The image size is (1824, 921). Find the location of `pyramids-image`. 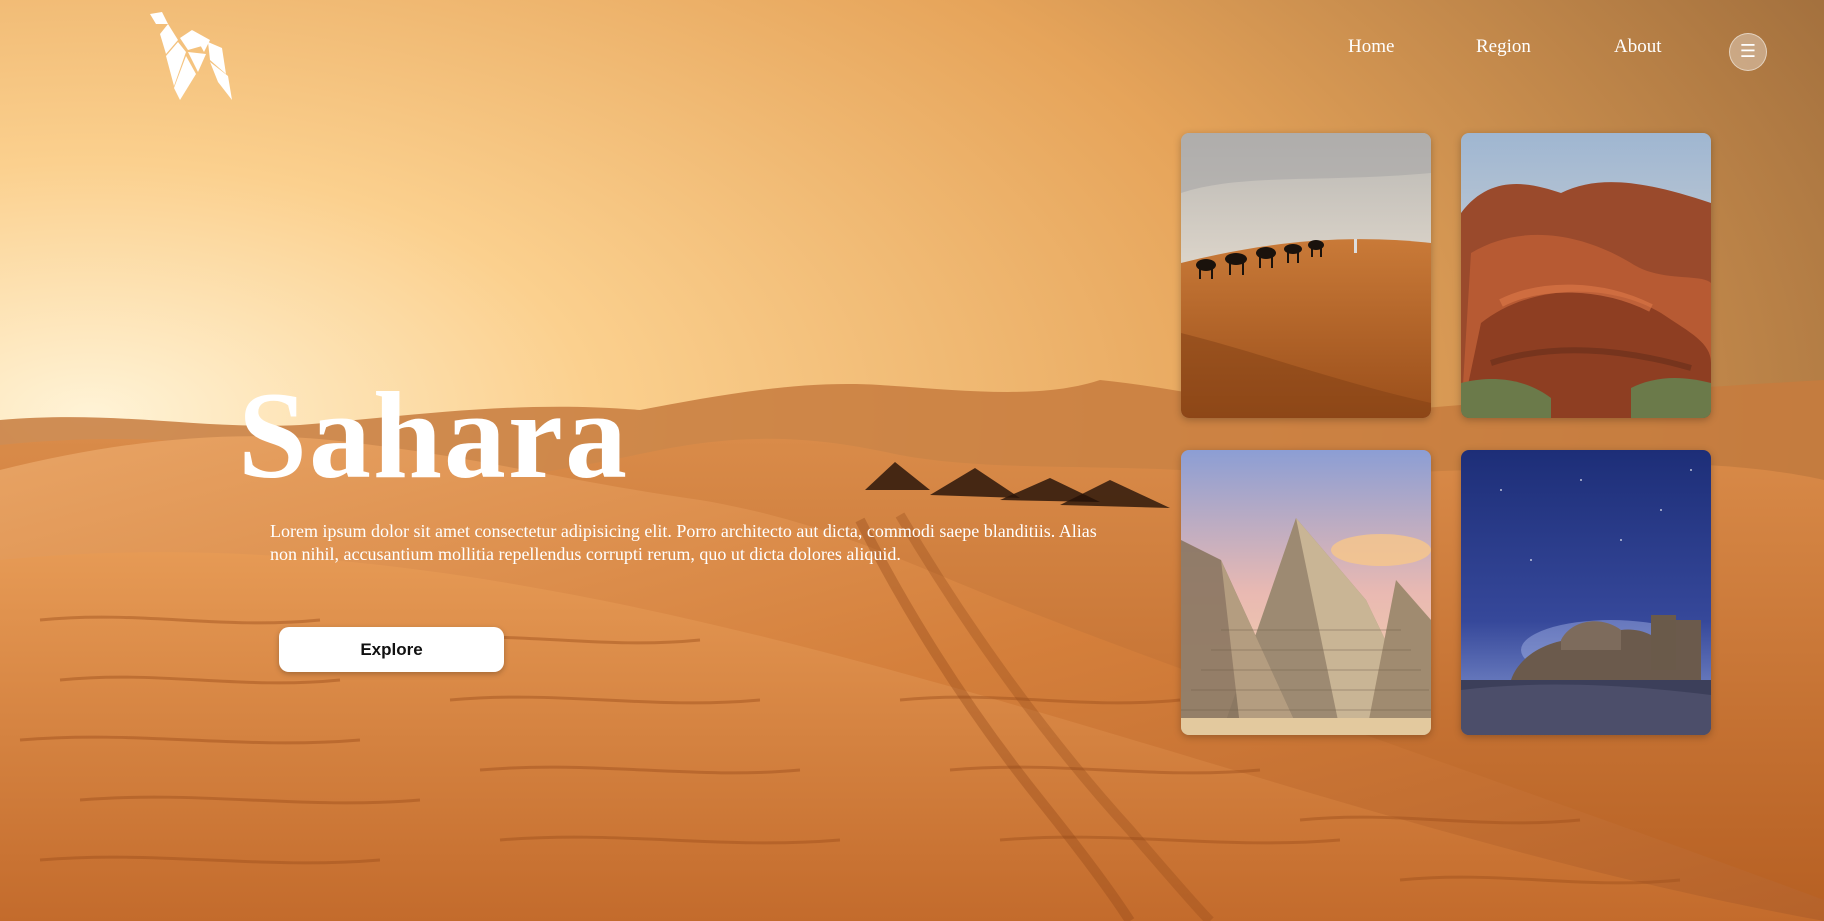

pyramids-image is located at coordinates (1306, 592).